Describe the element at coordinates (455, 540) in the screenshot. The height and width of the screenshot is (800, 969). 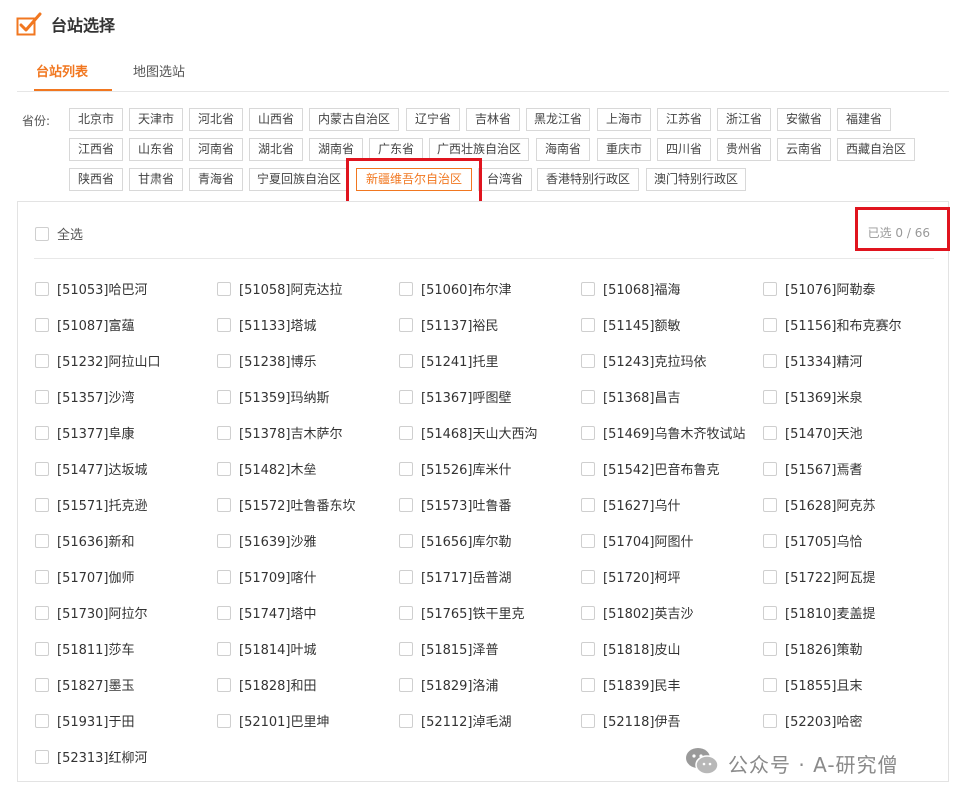
I see `station-checkbox-item: [51656]库尔勒` at that location.